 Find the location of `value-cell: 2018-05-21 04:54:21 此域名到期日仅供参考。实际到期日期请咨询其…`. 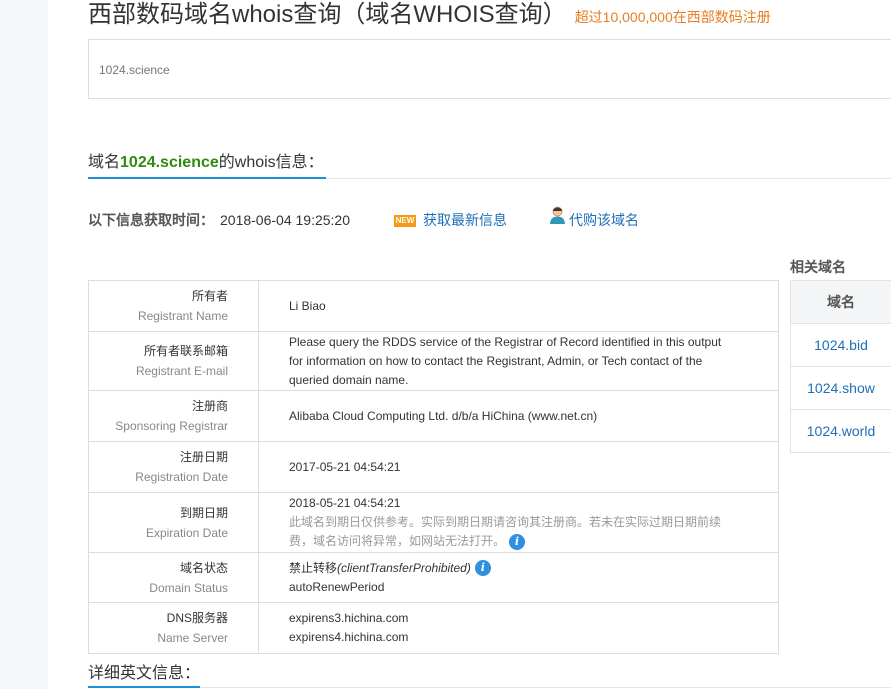

value-cell: 2018-05-21 04:54:21 此域名到期日仅供参考。实际到期日期请咨询其… is located at coordinates (518, 522).